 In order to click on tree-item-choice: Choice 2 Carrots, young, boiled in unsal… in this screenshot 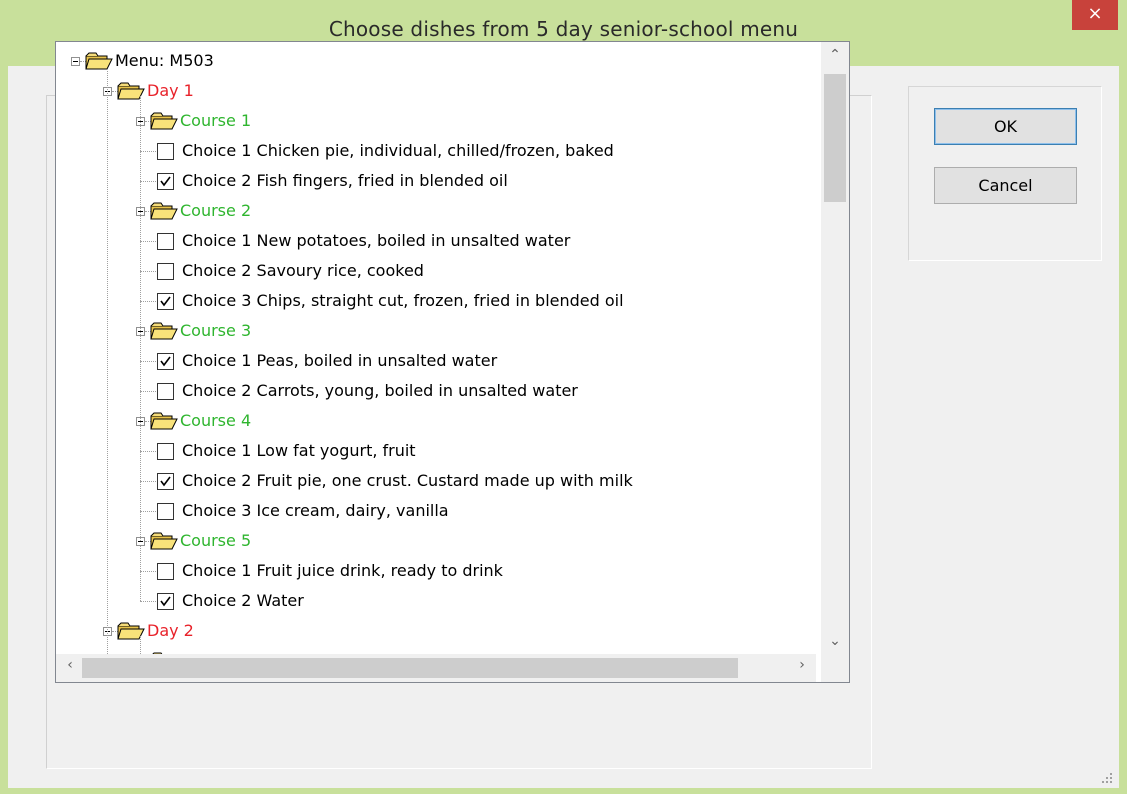, I will do `click(380, 391)`.